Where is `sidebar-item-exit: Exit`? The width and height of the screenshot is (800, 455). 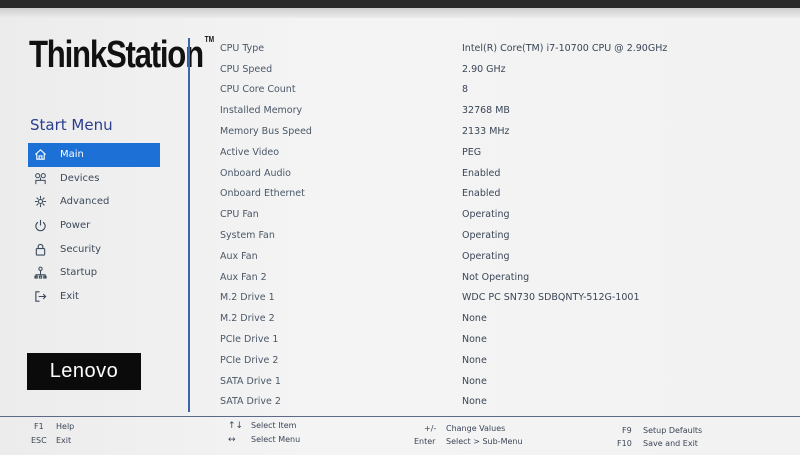
sidebar-item-exit: Exit is located at coordinates (94, 297).